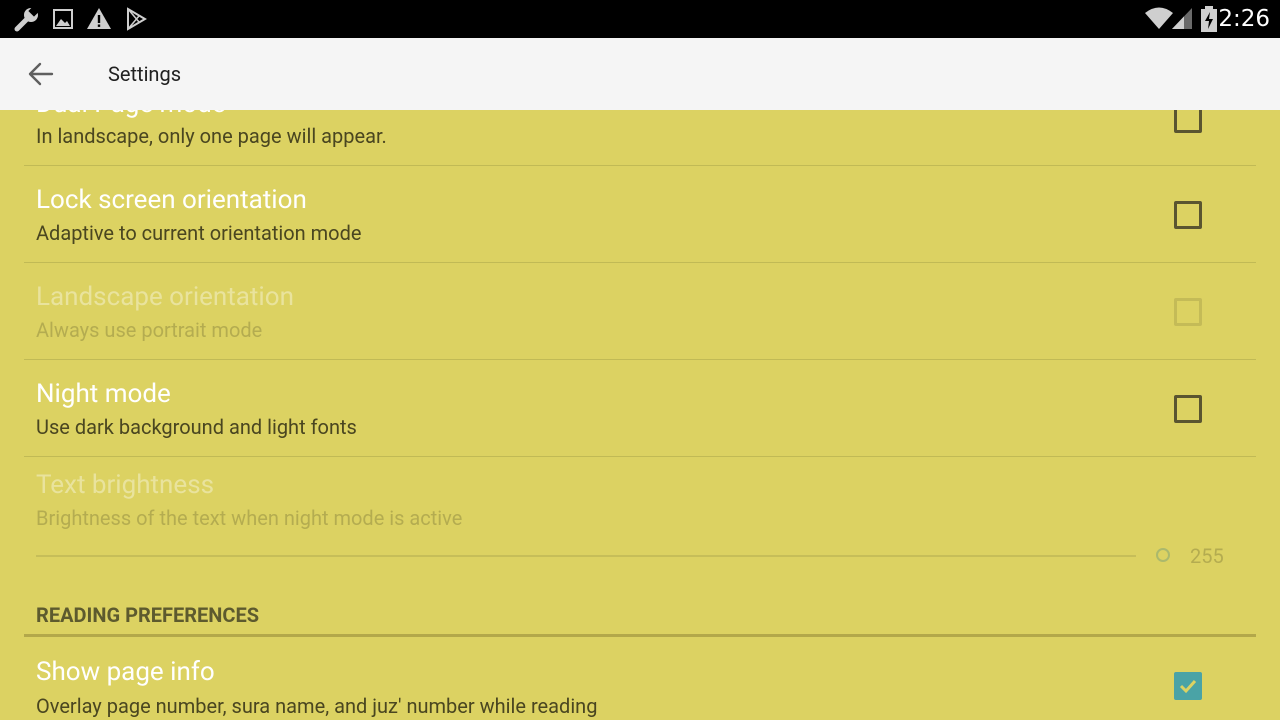 This screenshot has width=1280, height=720. I want to click on pref-title: Dual Page mode, so click(131, 115).